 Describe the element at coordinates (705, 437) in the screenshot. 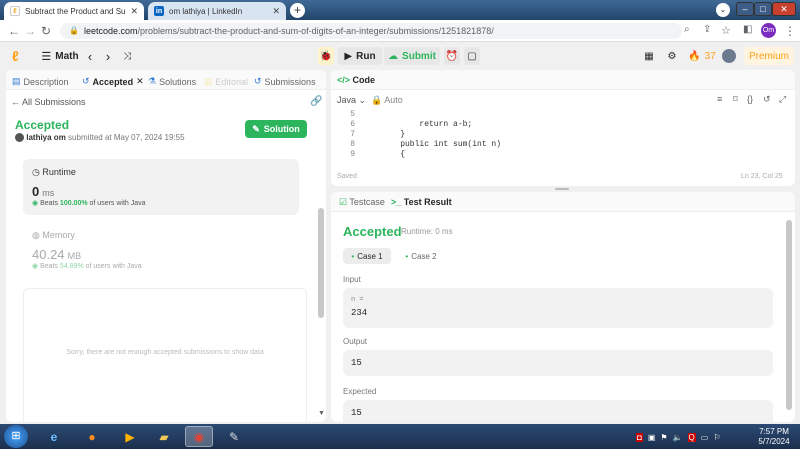

I see `tray-display-icon: ▭` at that location.